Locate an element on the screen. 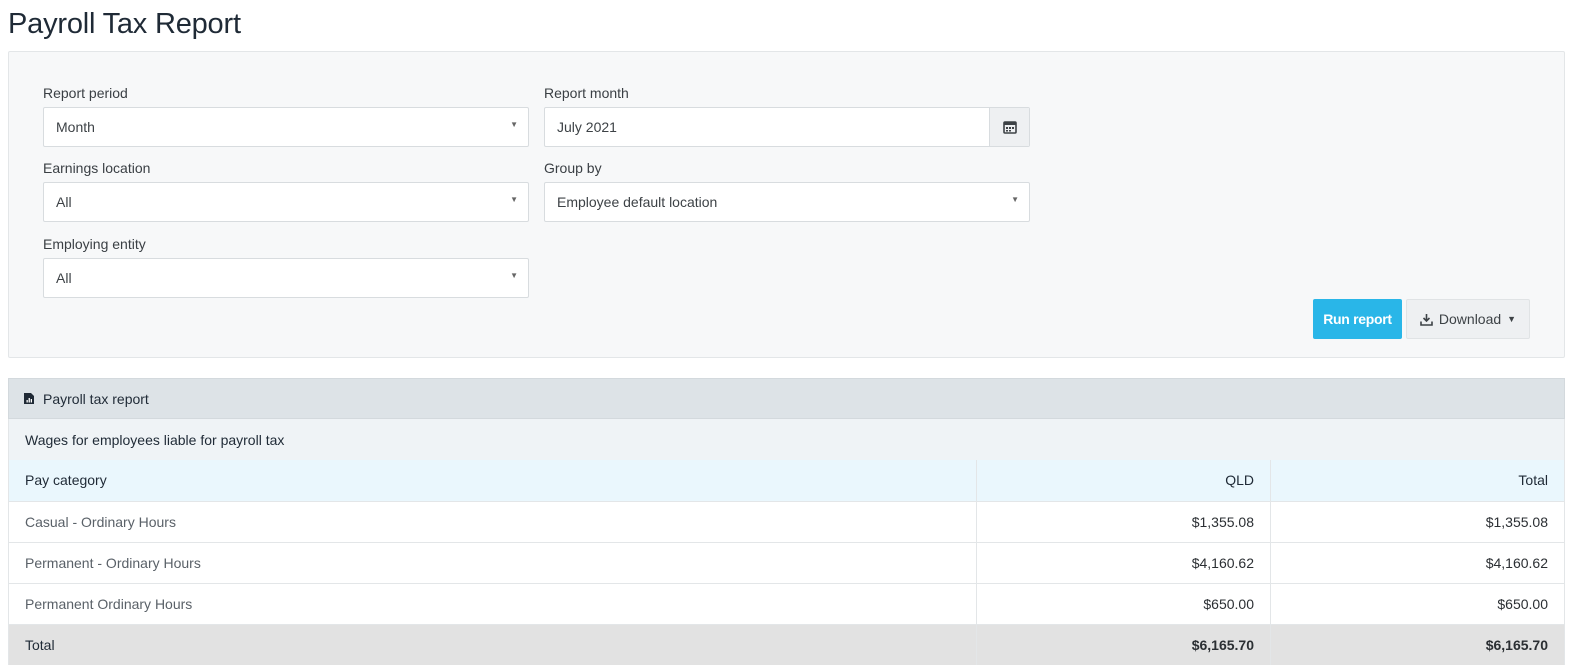 Image resolution: width=1578 pixels, height=669 pixels. run-report-button: Run report is located at coordinates (1357, 319).